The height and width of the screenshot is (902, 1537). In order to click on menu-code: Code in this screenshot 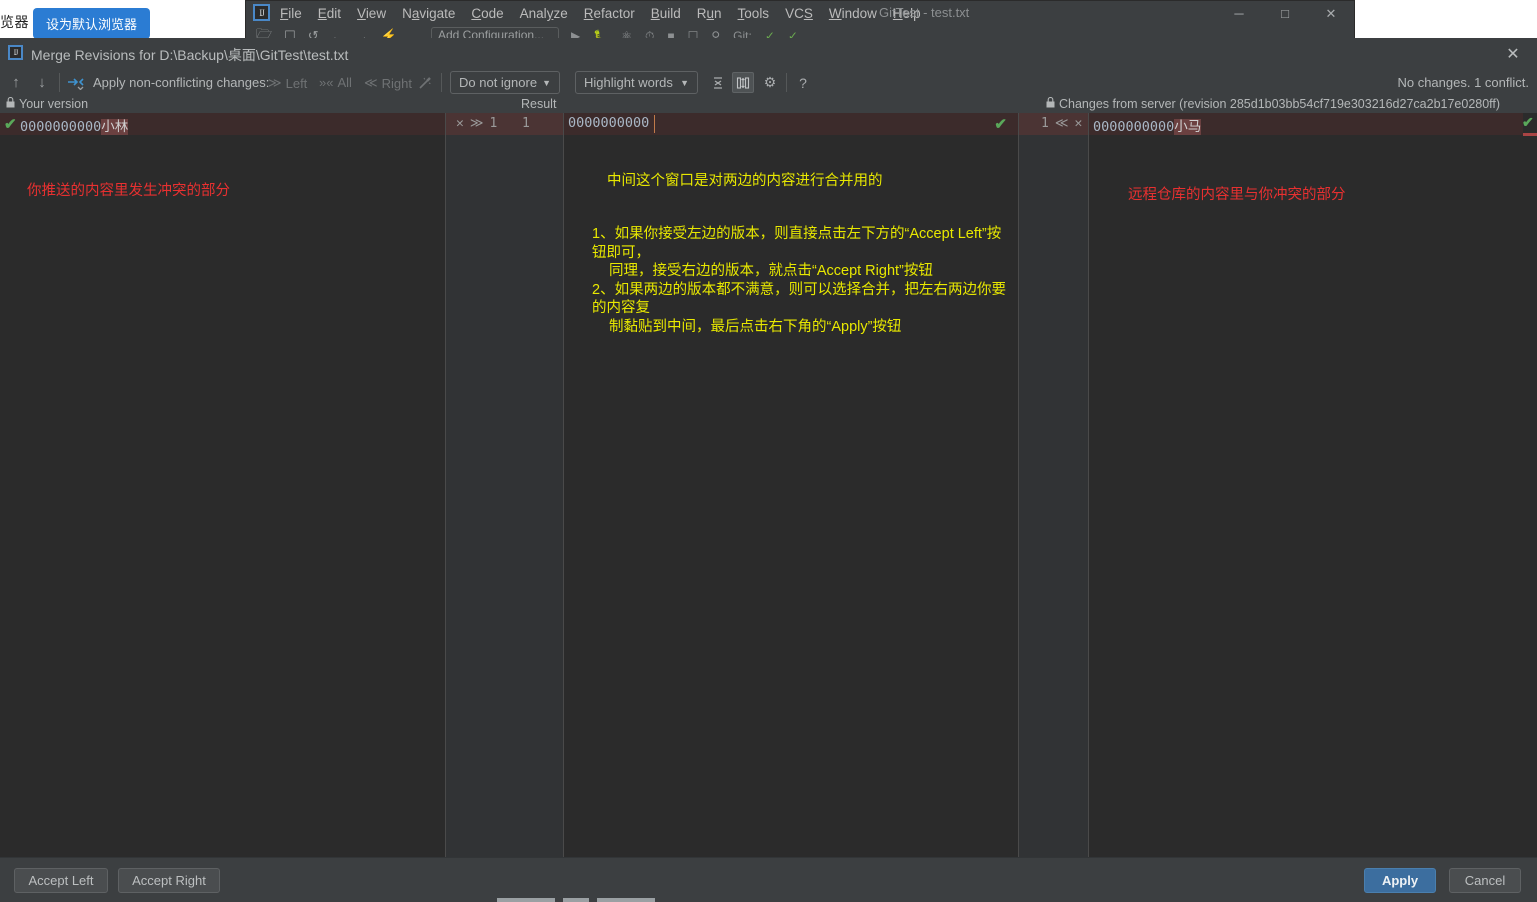, I will do `click(487, 13)`.